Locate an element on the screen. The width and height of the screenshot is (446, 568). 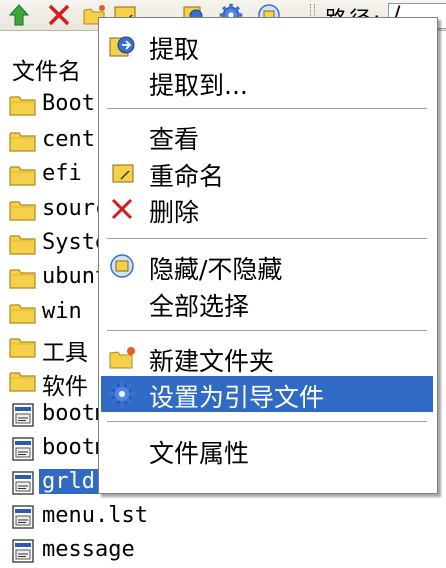
file-name: Boot is located at coordinates (68, 103).